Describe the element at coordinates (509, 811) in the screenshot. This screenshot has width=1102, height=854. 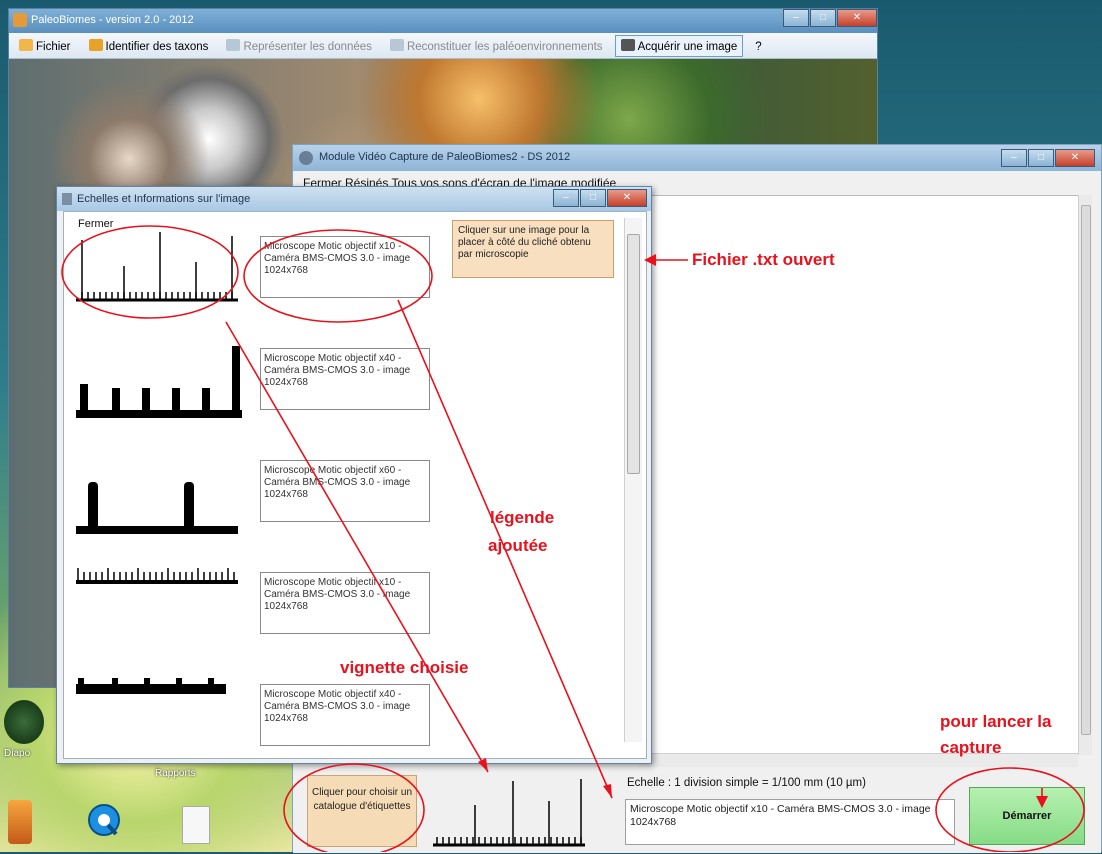
I see `selected-scale-thumbnail` at that location.